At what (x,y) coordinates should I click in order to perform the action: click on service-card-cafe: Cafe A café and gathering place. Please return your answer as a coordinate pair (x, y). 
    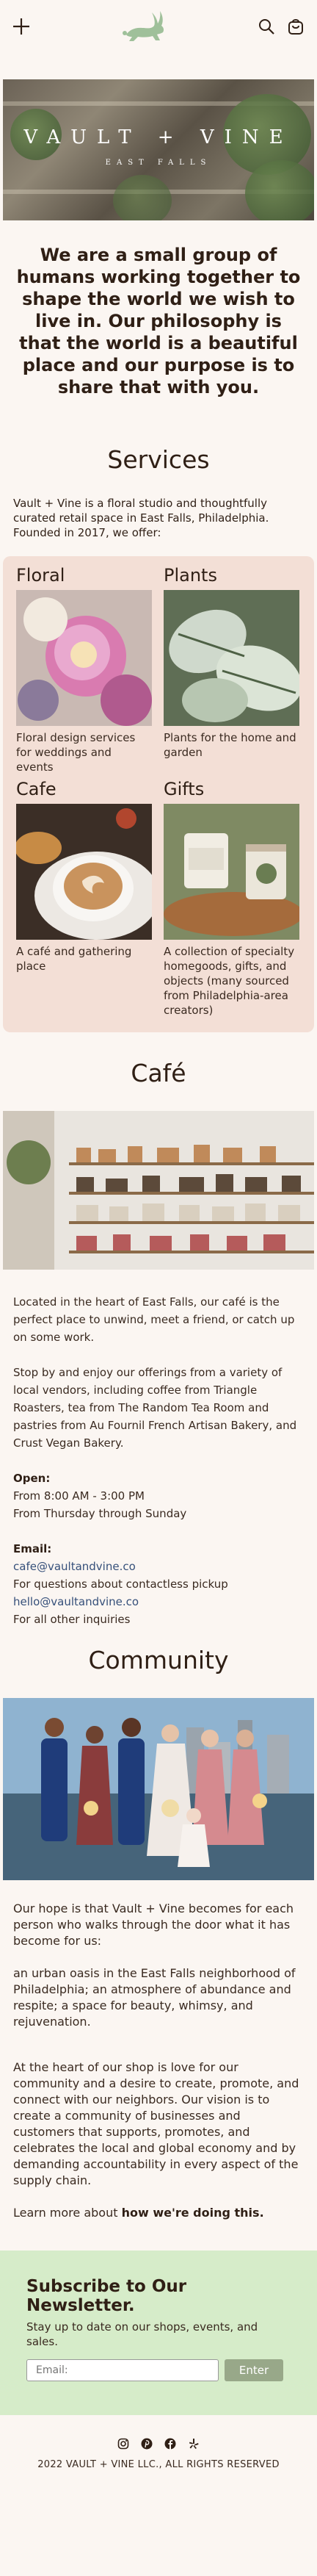
    Looking at the image, I should click on (84, 898).